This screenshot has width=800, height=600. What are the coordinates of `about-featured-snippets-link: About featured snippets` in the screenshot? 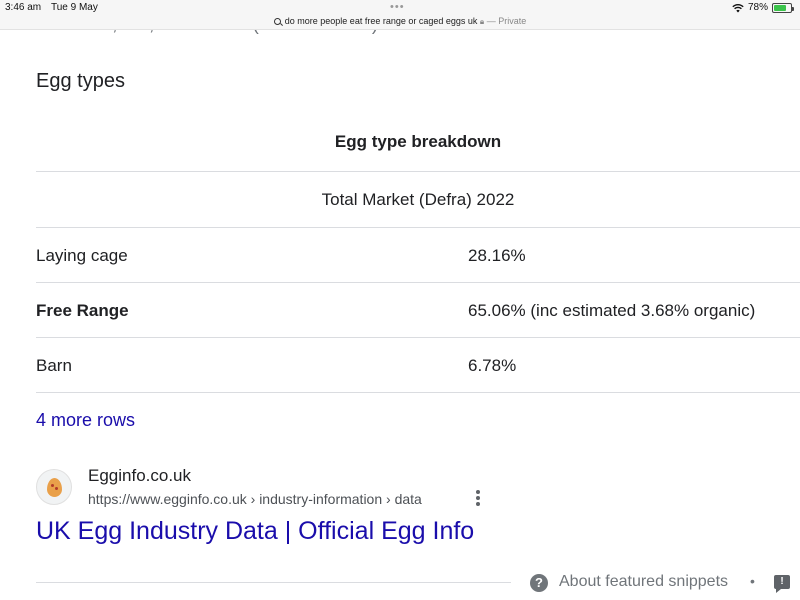 It's located at (643, 582).